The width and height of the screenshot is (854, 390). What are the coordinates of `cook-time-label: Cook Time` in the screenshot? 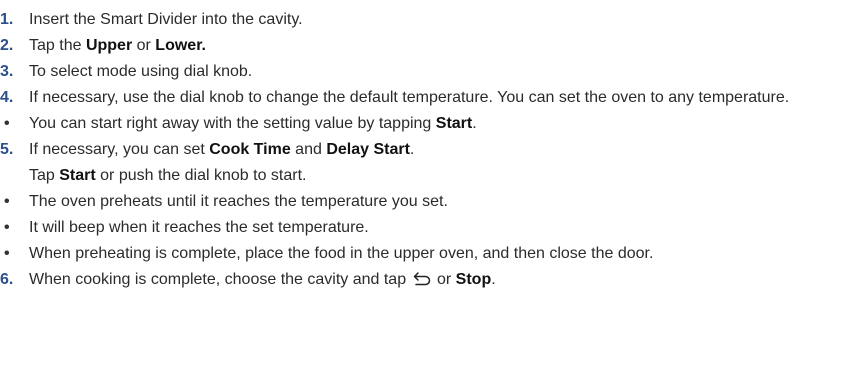 It's located at (250, 149).